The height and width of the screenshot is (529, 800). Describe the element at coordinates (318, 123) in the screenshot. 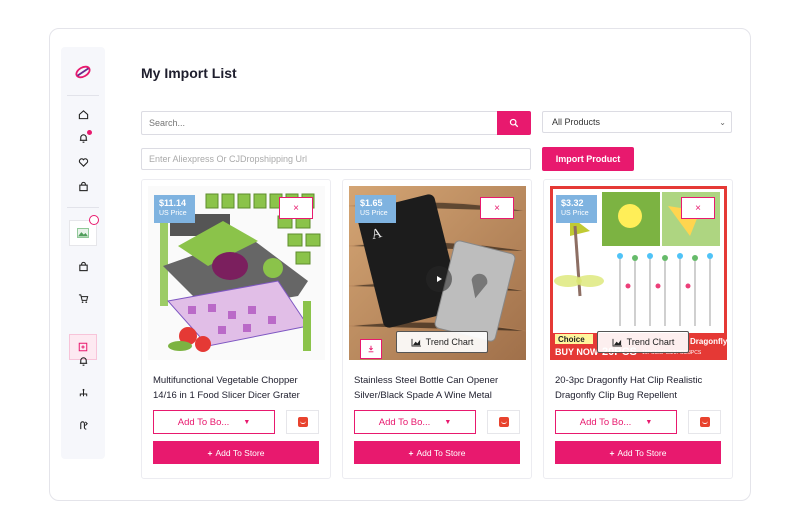

I see `search-input` at that location.